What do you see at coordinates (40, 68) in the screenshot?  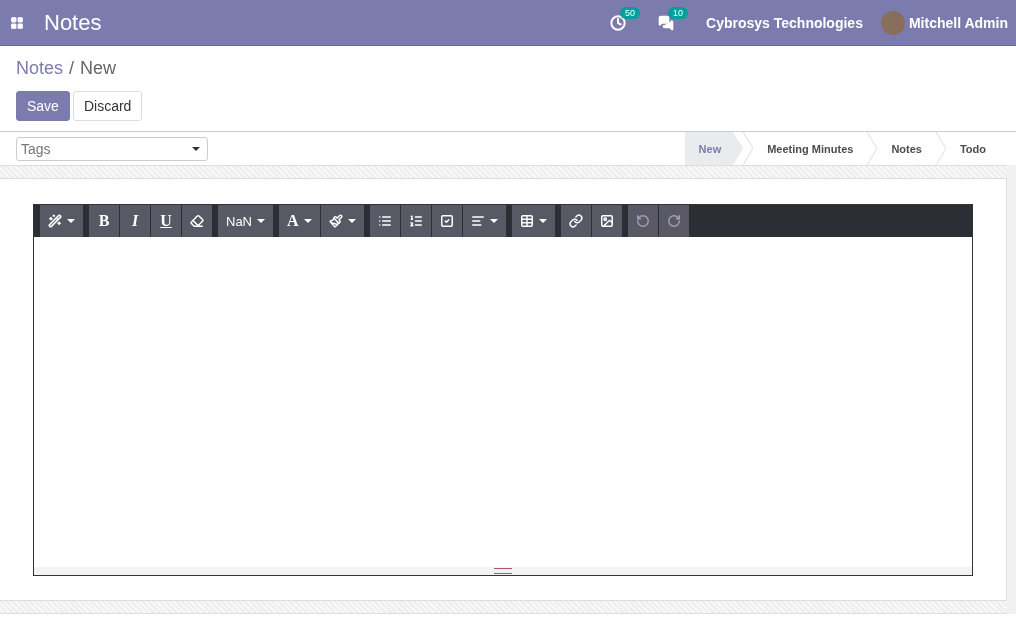 I see `breadcrumb-item: Notes` at bounding box center [40, 68].